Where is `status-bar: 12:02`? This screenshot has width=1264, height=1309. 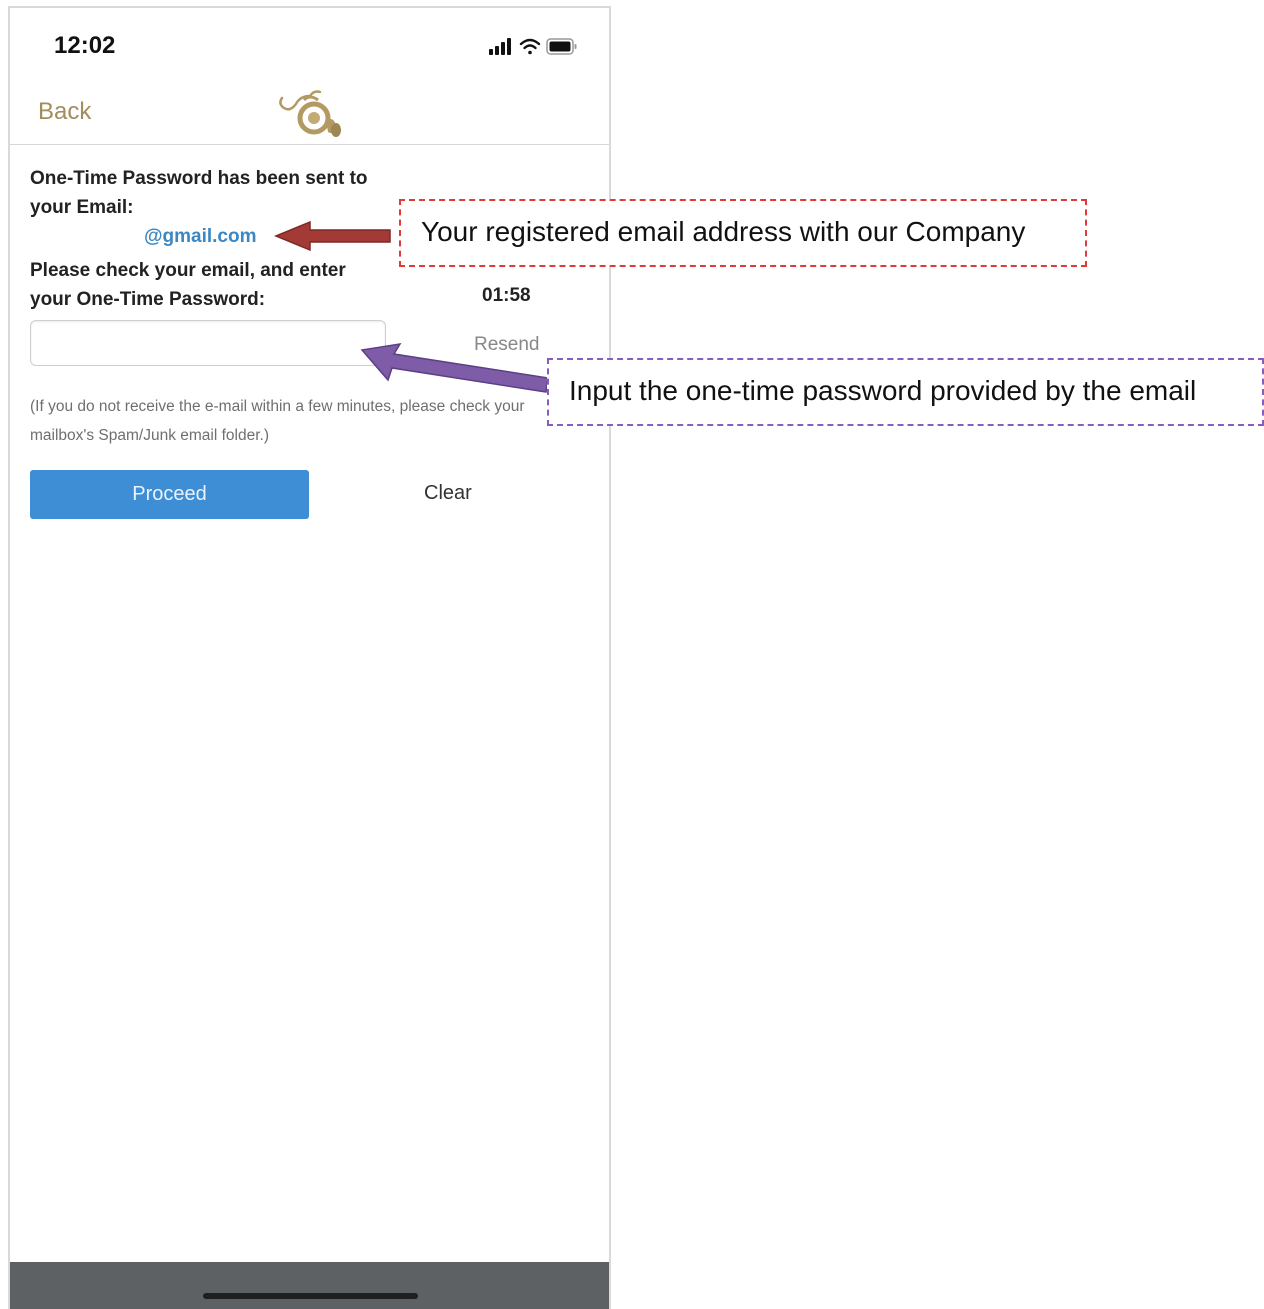 status-bar: 12:02 is located at coordinates (309, 45).